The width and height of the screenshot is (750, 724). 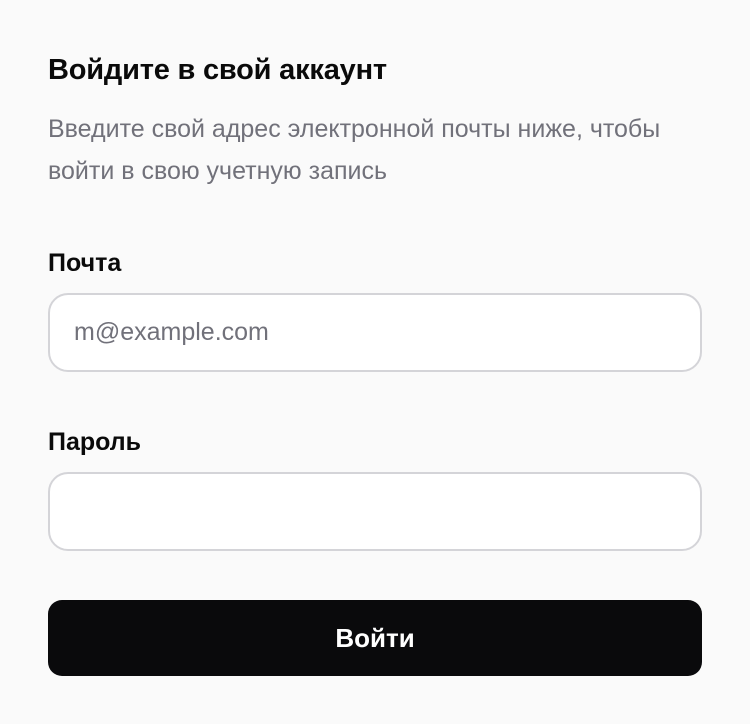 I want to click on login-button: Войти, so click(x=375, y=638).